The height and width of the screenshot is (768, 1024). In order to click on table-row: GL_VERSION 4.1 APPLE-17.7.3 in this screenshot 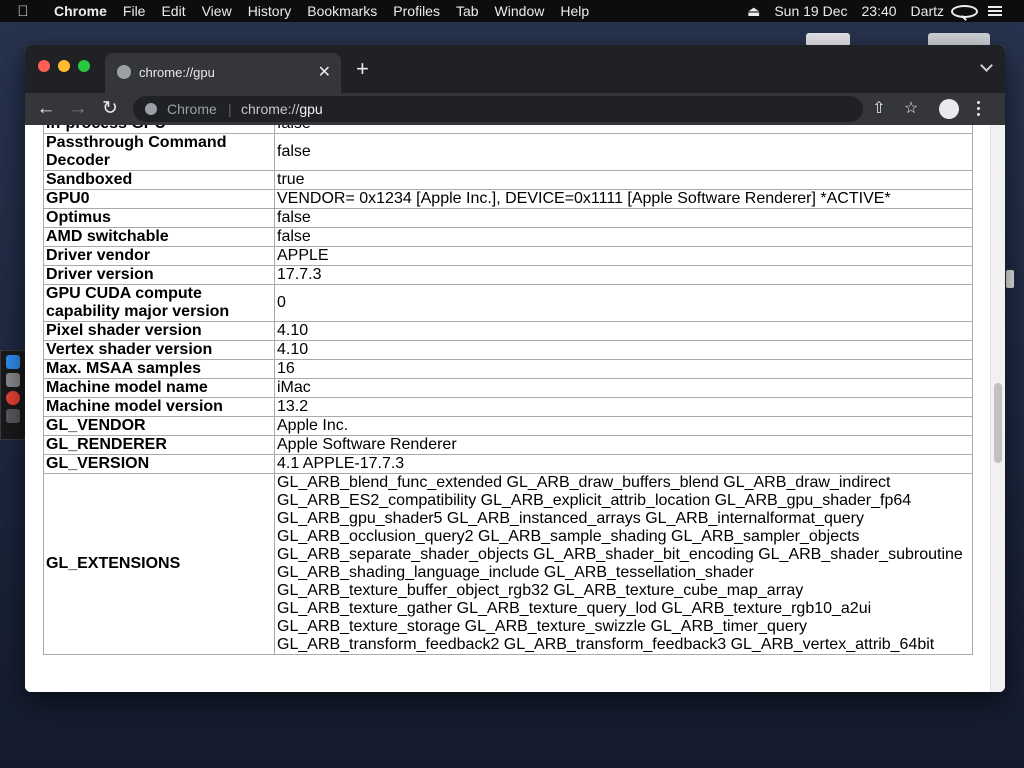, I will do `click(508, 464)`.